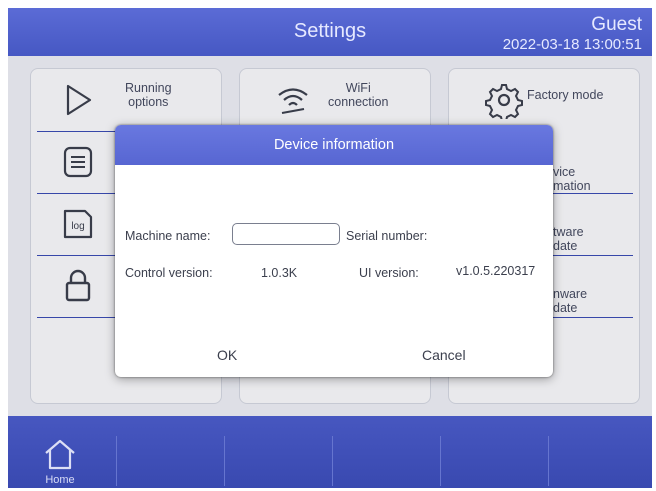 The width and height of the screenshot is (656, 491). I want to click on control-version-label: Control version:, so click(169, 273).